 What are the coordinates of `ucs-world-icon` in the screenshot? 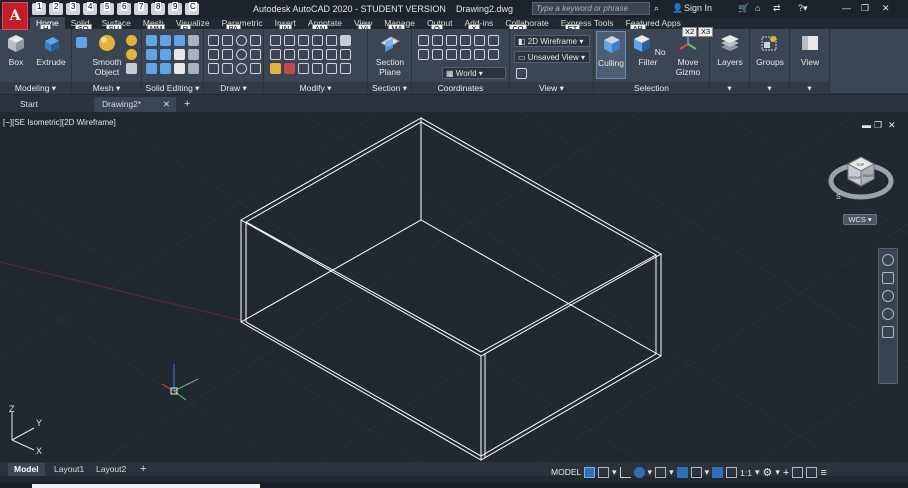 It's located at (437, 40).